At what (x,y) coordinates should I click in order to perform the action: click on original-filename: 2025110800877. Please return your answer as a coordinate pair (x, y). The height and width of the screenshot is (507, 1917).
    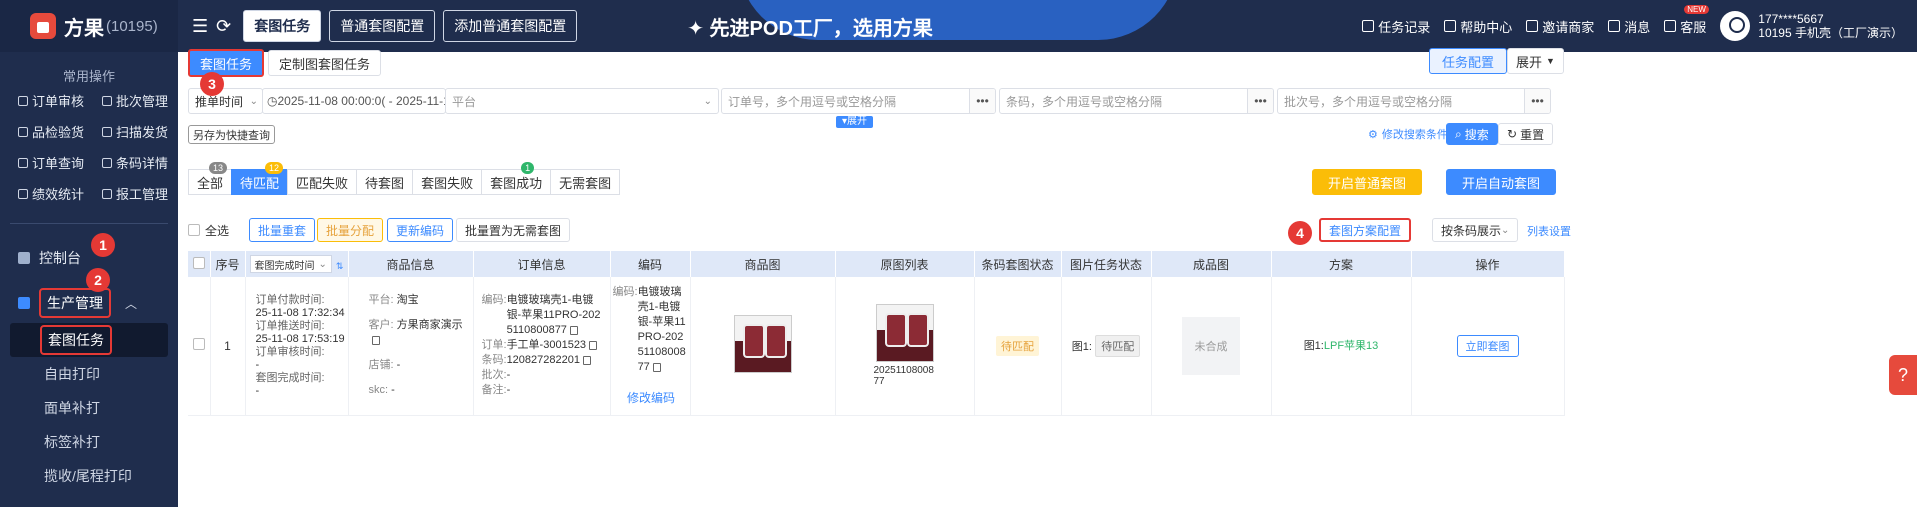
    Looking at the image, I should click on (903, 376).